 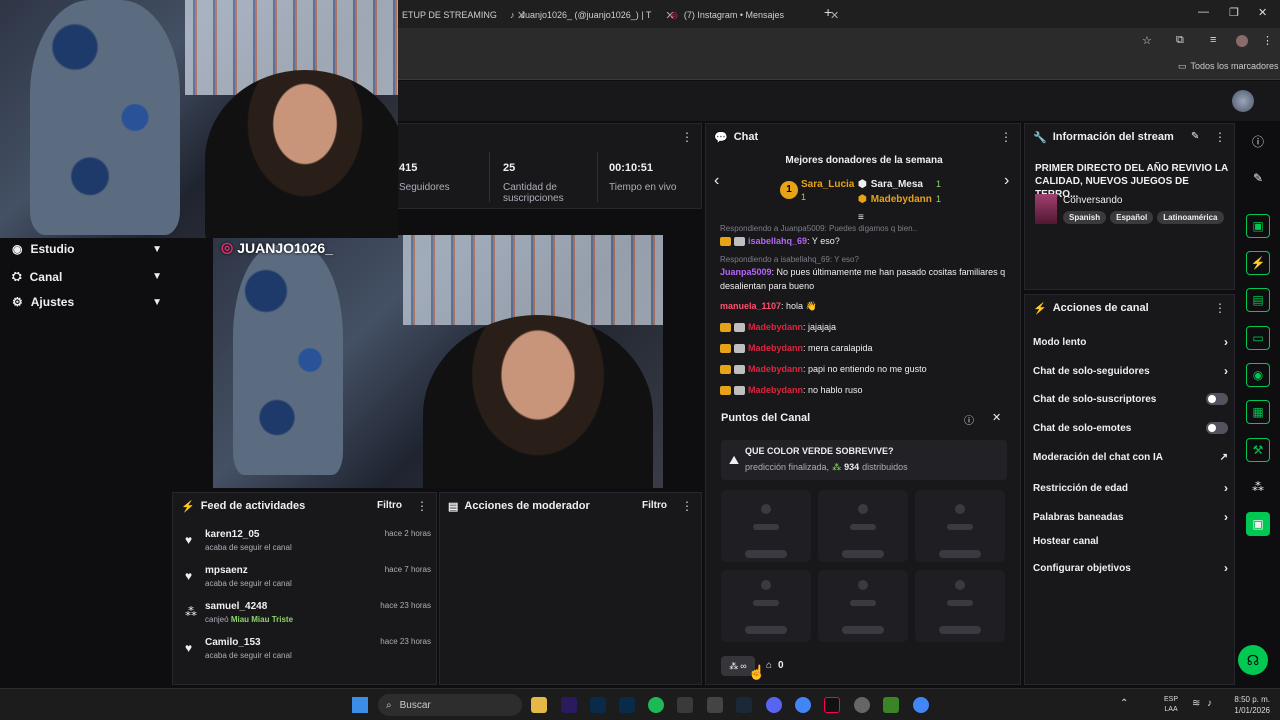 What do you see at coordinates (87, 276) in the screenshot?
I see `sidebar-item-channel: ⛭ Canal ▼` at bounding box center [87, 276].